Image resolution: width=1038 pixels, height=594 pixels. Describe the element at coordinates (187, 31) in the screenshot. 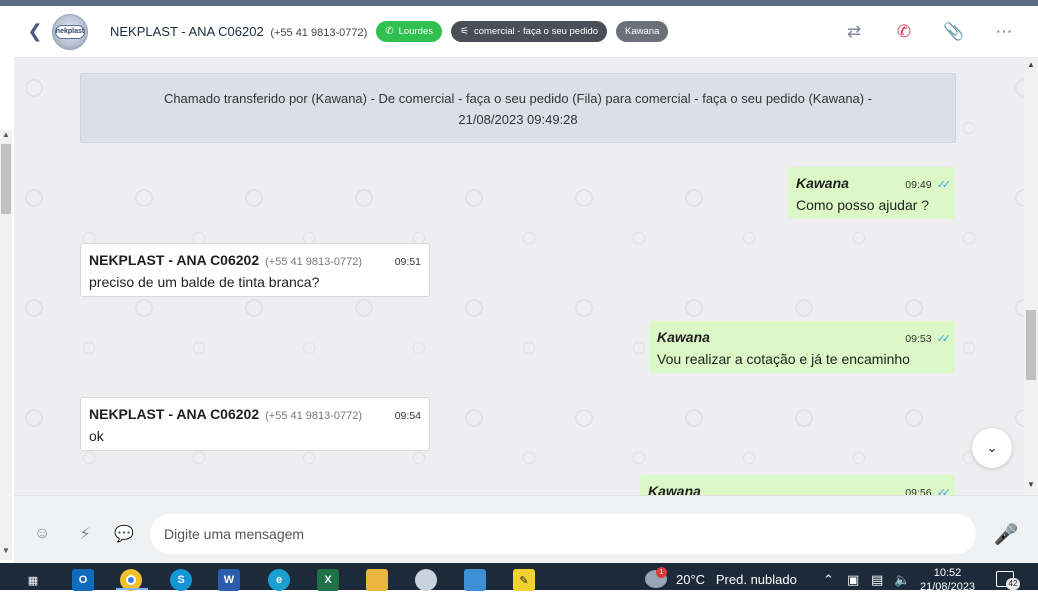

I see `contact-name: NEKPLAST - ANA C06202` at that location.